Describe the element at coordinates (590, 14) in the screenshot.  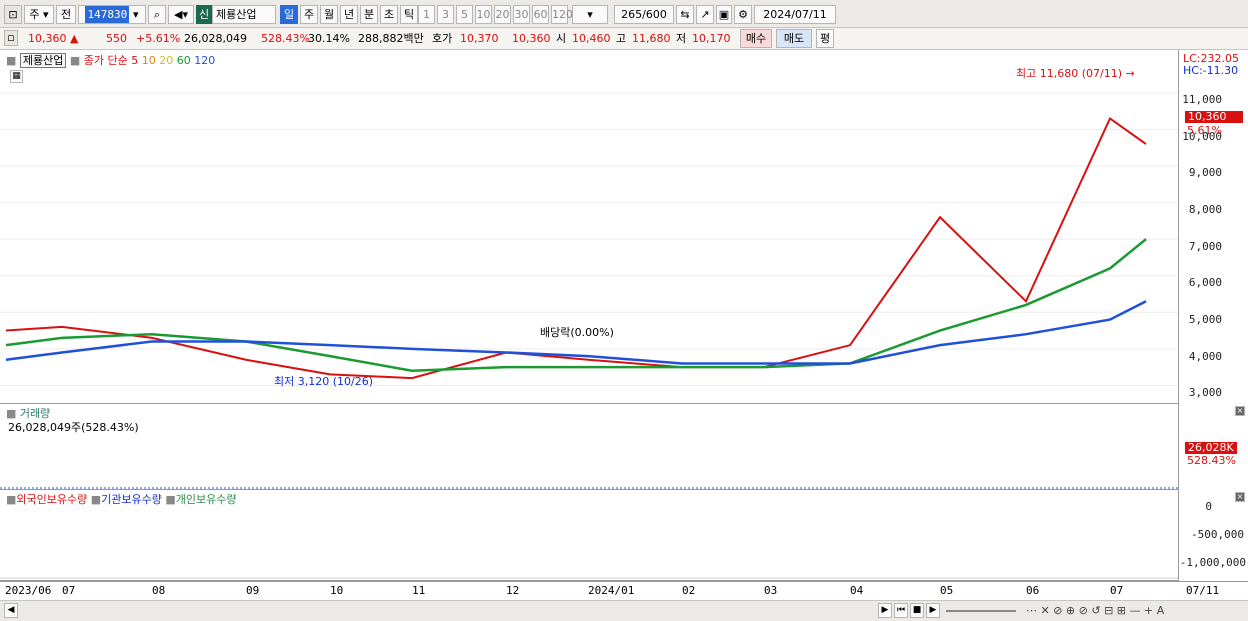
I see `minute-select: ▾` at that location.